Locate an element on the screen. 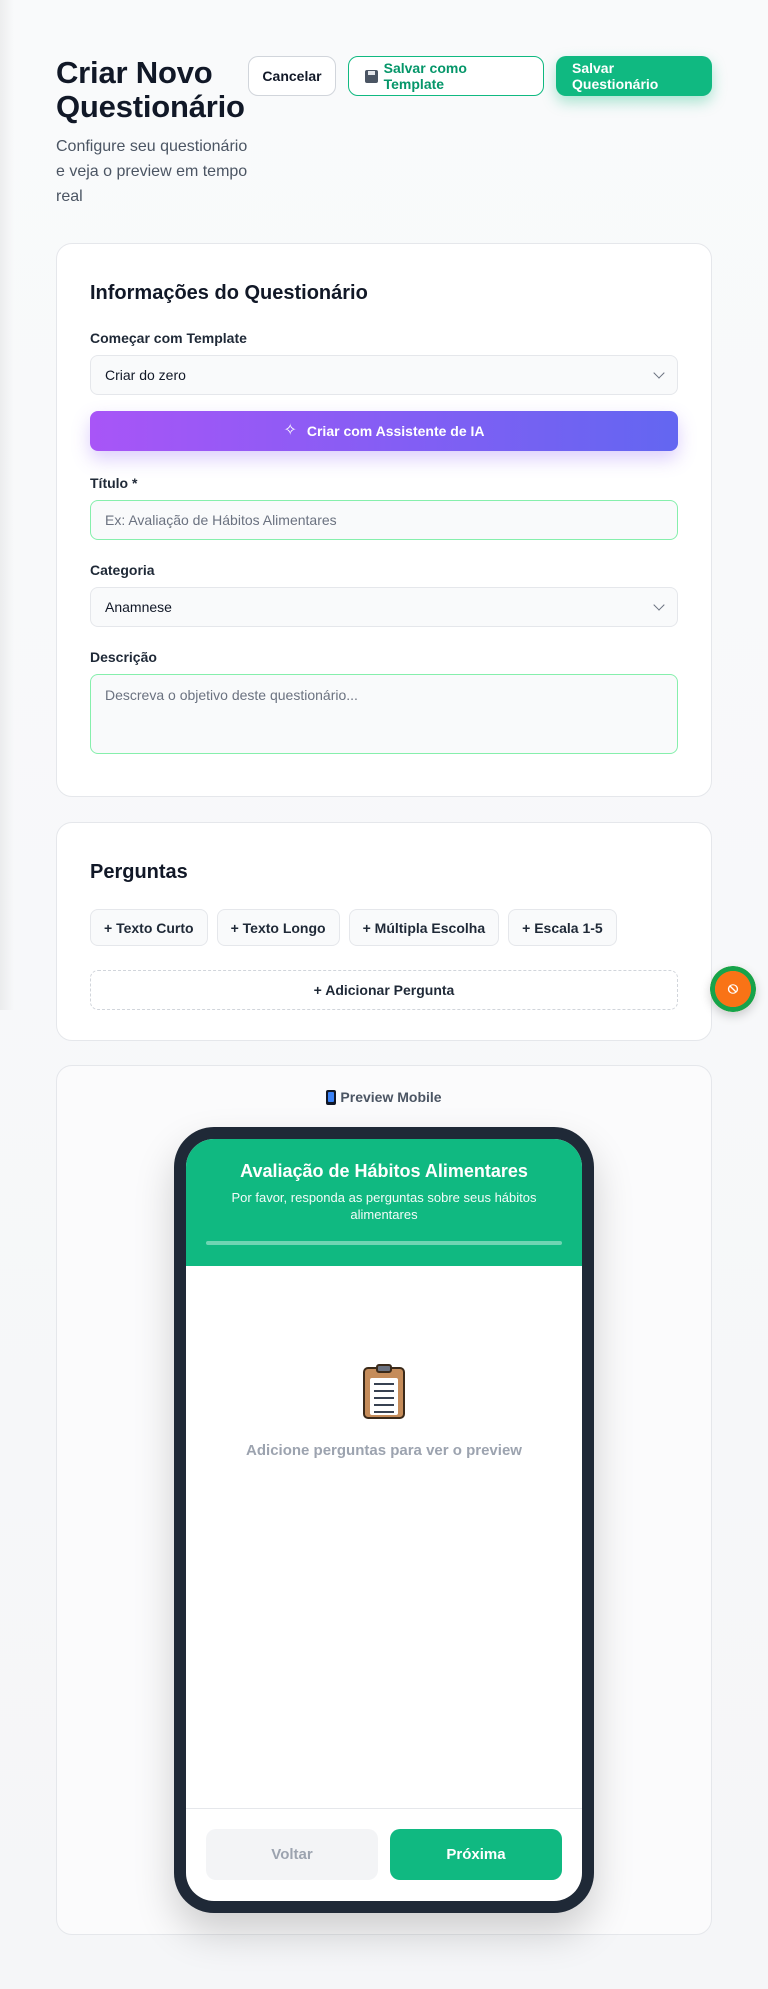  clipboard-icon is located at coordinates (384, 1391).